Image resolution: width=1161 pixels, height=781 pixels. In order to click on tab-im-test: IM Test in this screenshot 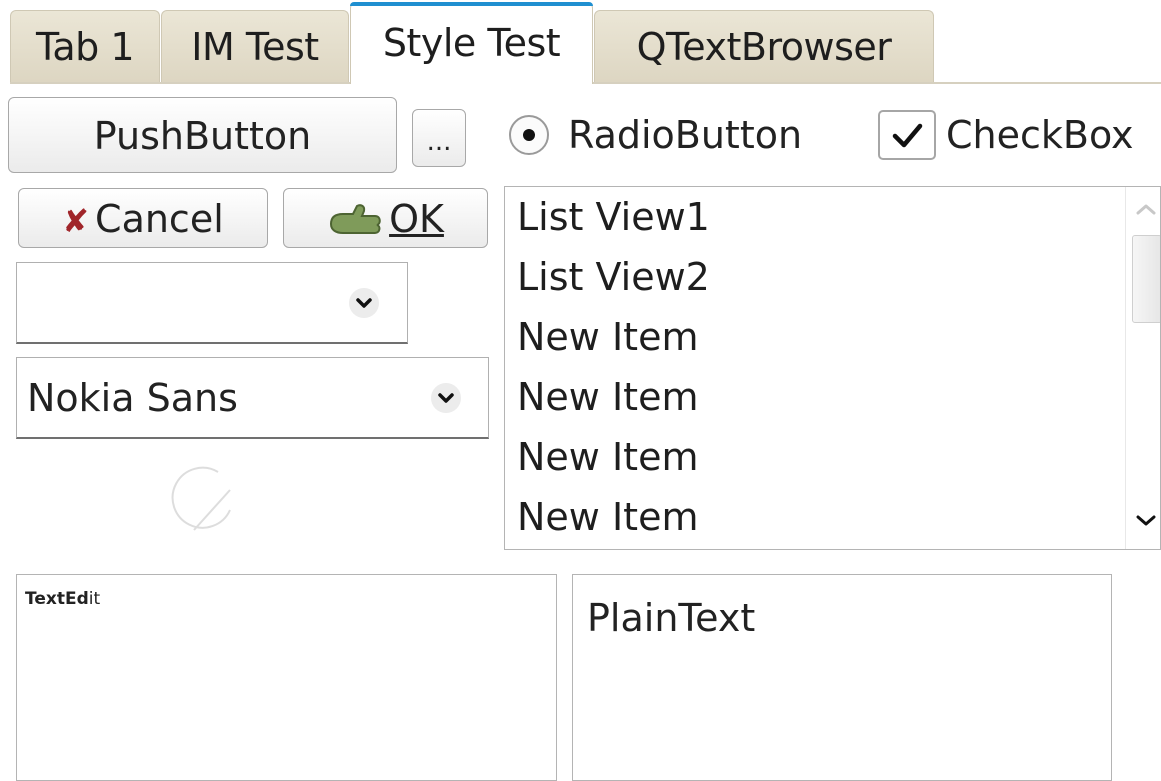, I will do `click(255, 46)`.